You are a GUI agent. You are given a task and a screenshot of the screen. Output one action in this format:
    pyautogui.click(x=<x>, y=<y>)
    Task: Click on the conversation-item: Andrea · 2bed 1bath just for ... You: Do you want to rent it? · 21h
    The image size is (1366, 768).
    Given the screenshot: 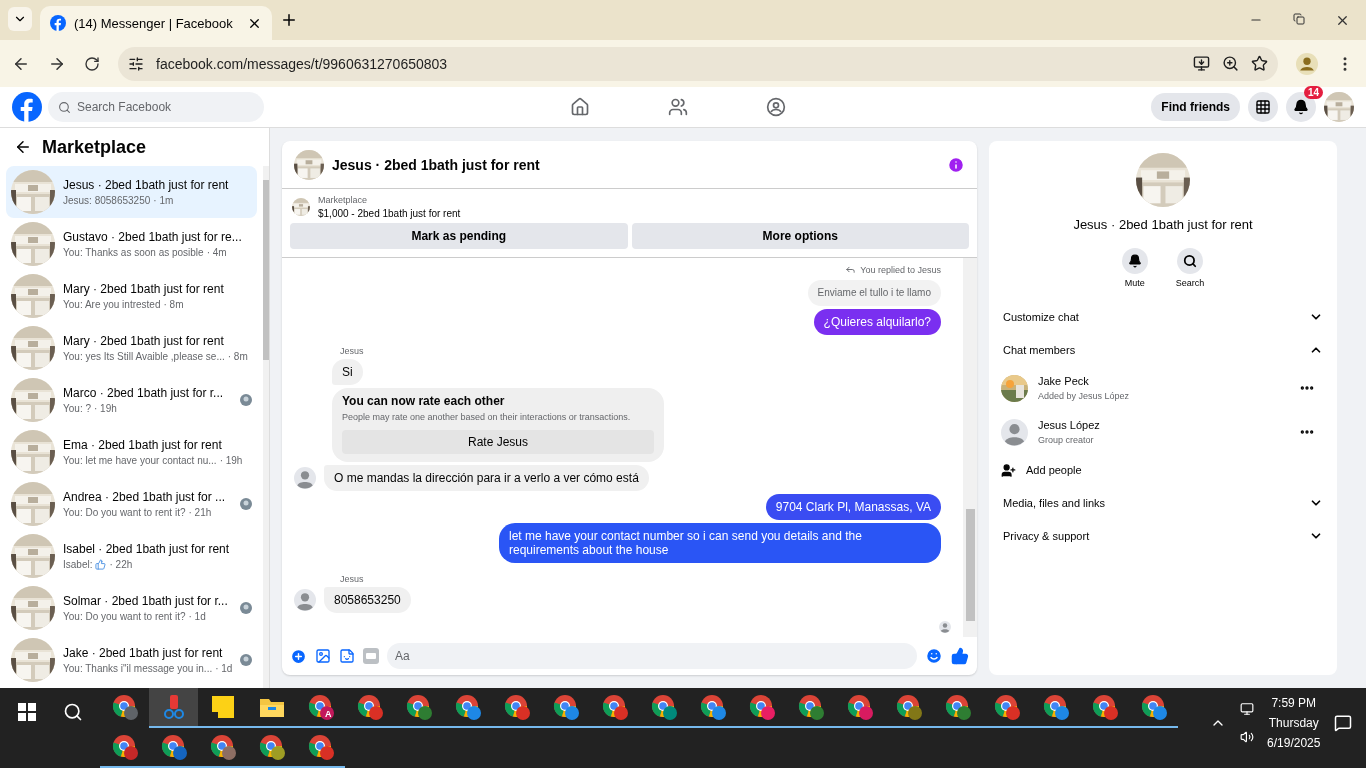 What is the action you would take?
    pyautogui.click(x=132, y=504)
    